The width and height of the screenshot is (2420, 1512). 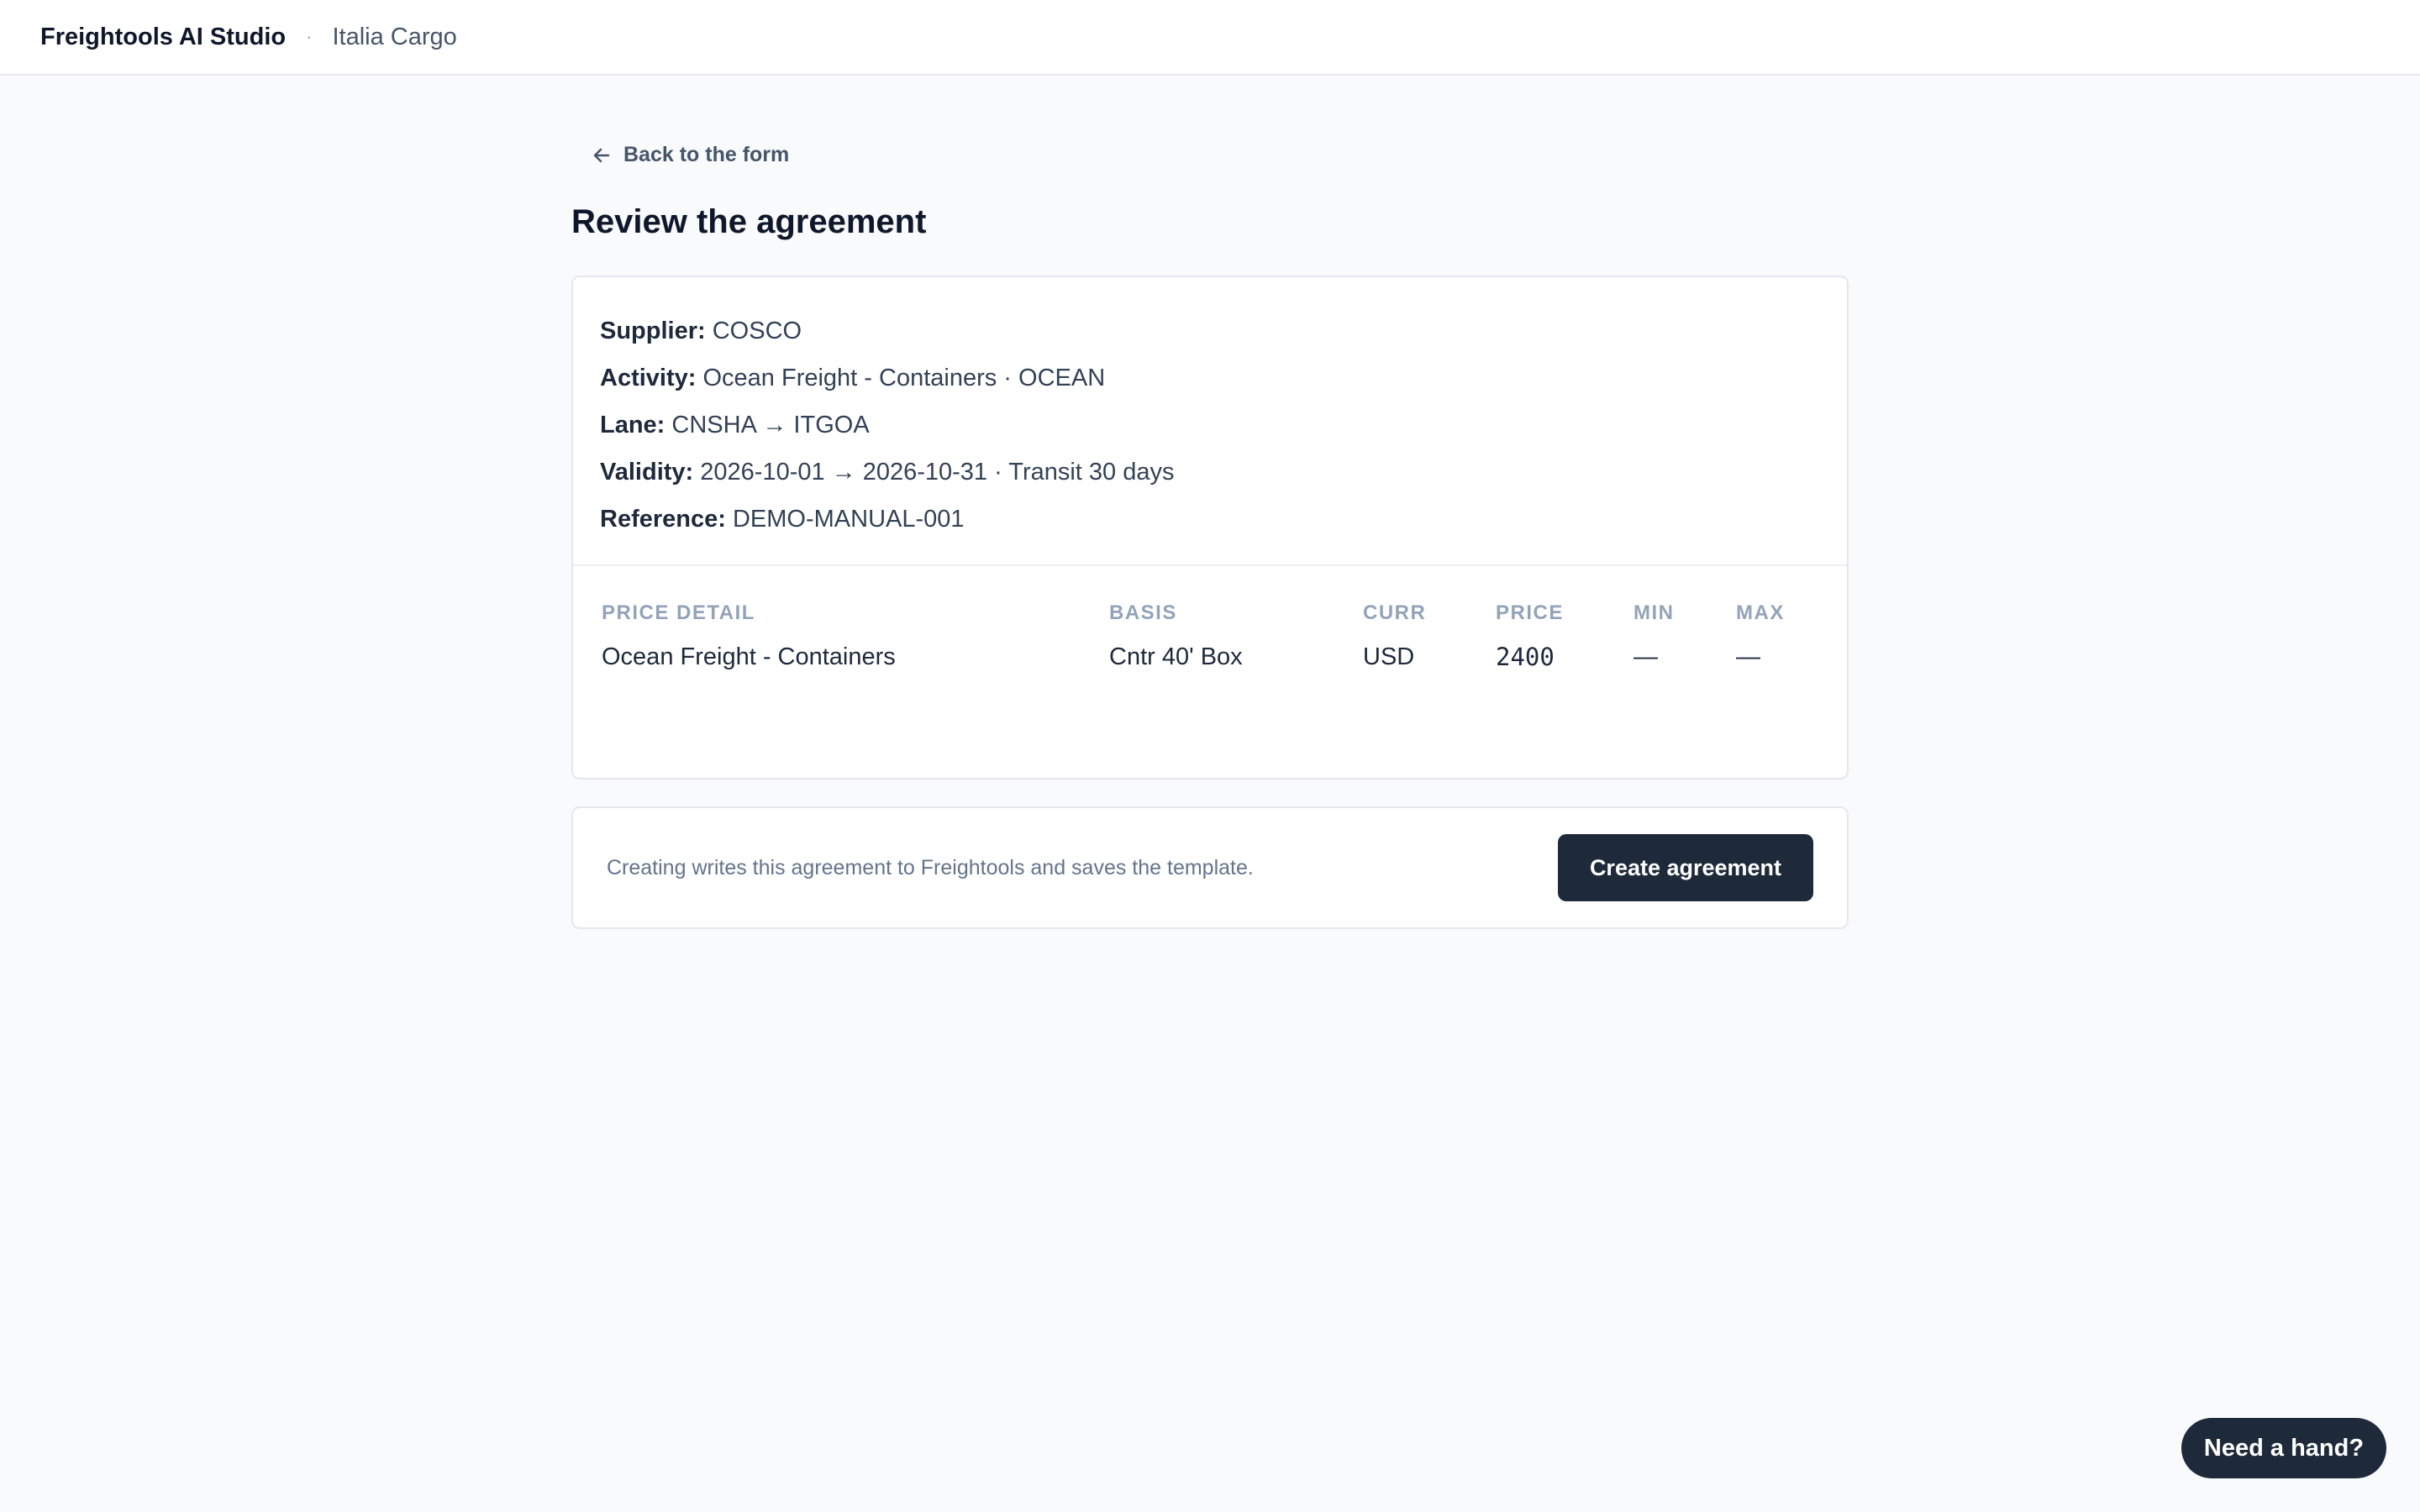 What do you see at coordinates (1210, 425) in the screenshot?
I see `lane-line: Lane: CNSHA → ITGOA` at bounding box center [1210, 425].